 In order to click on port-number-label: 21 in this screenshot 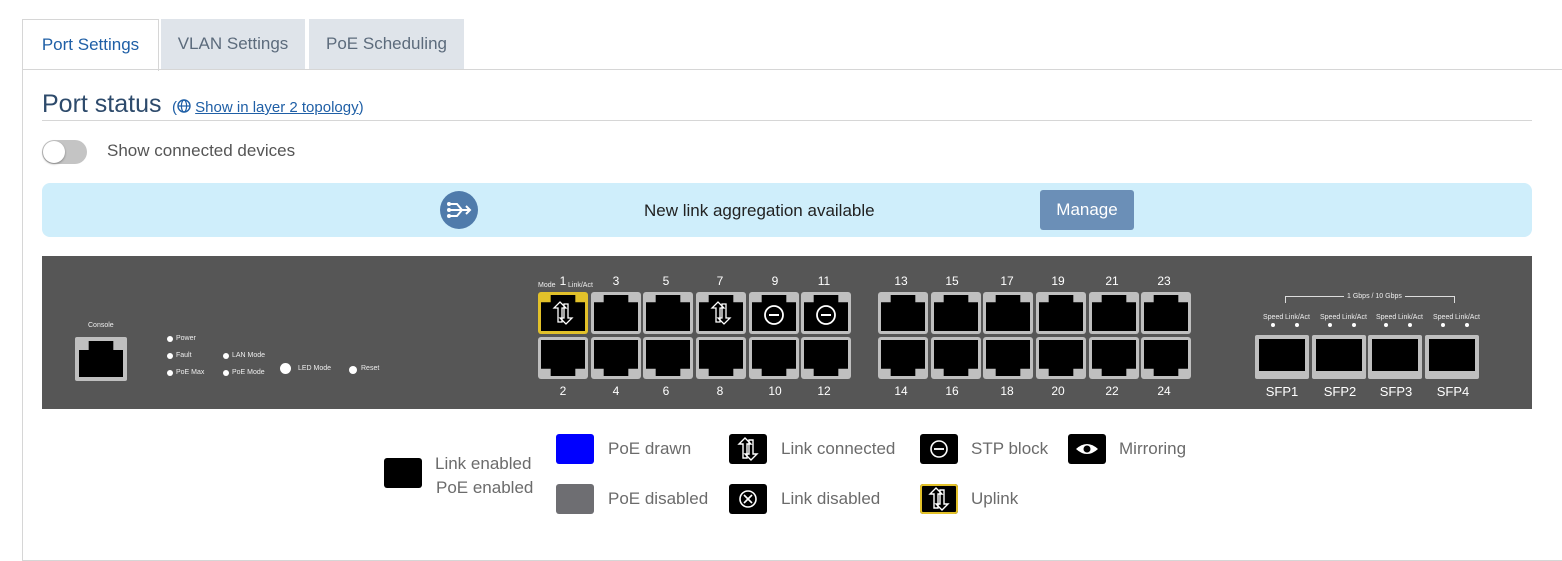, I will do `click(1112, 281)`.